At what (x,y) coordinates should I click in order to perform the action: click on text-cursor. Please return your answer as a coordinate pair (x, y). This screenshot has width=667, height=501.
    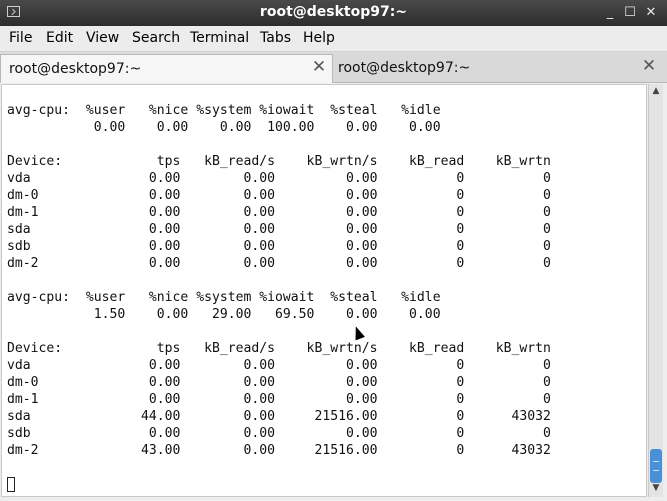
    Looking at the image, I should click on (11, 484).